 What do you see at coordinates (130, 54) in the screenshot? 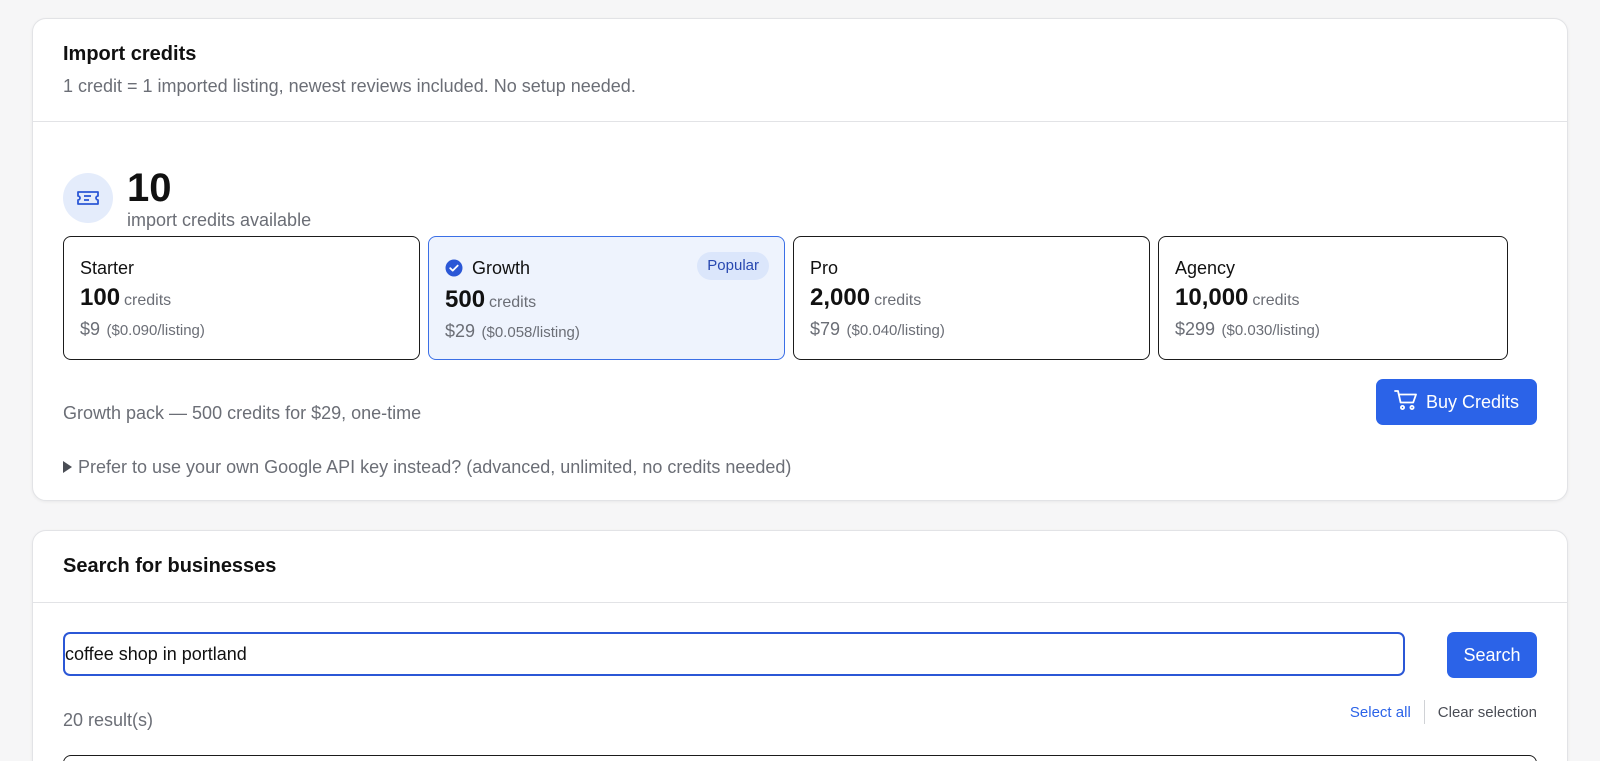
I see `import-credits-title: Import credits` at bounding box center [130, 54].